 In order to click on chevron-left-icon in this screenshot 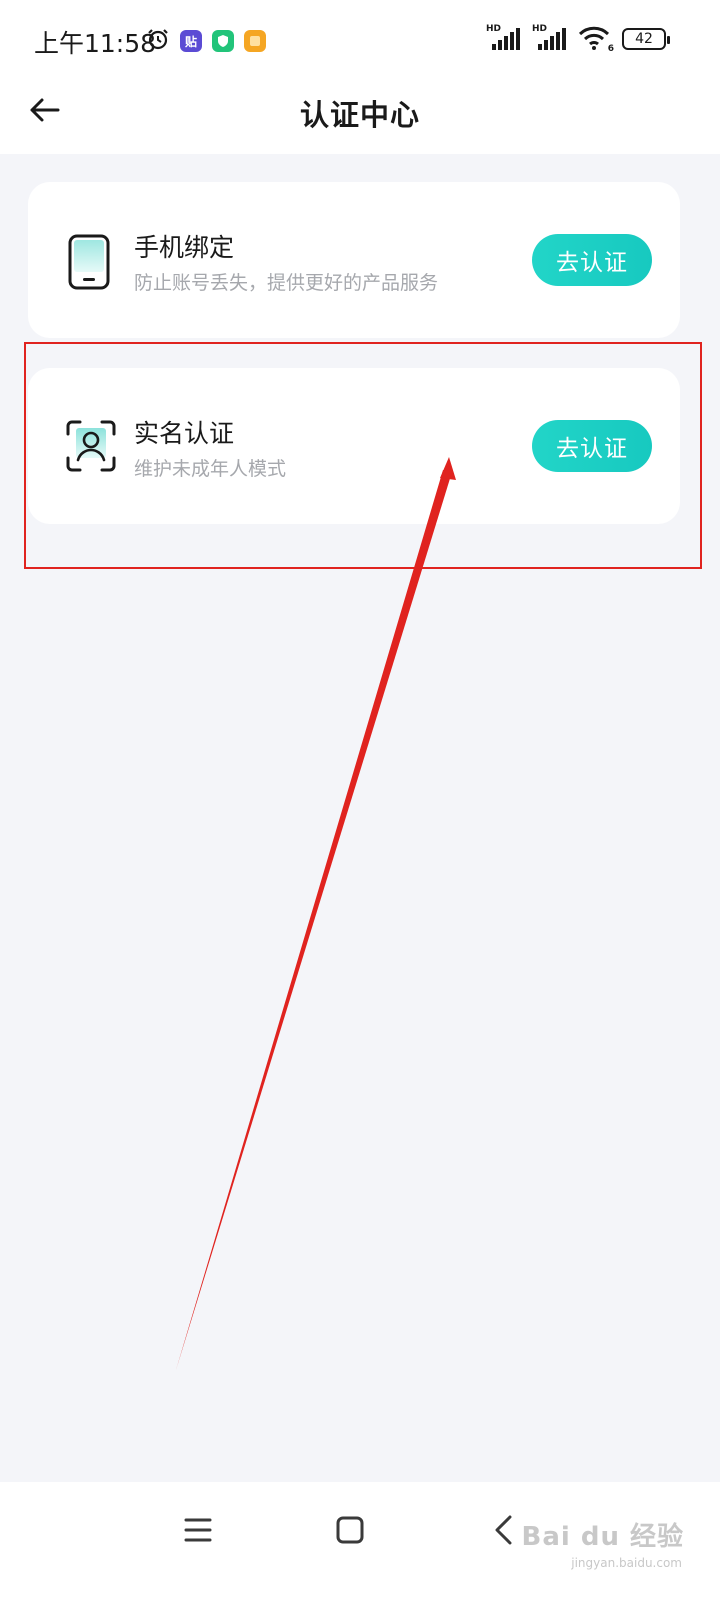, I will do `click(504, 1532)`.